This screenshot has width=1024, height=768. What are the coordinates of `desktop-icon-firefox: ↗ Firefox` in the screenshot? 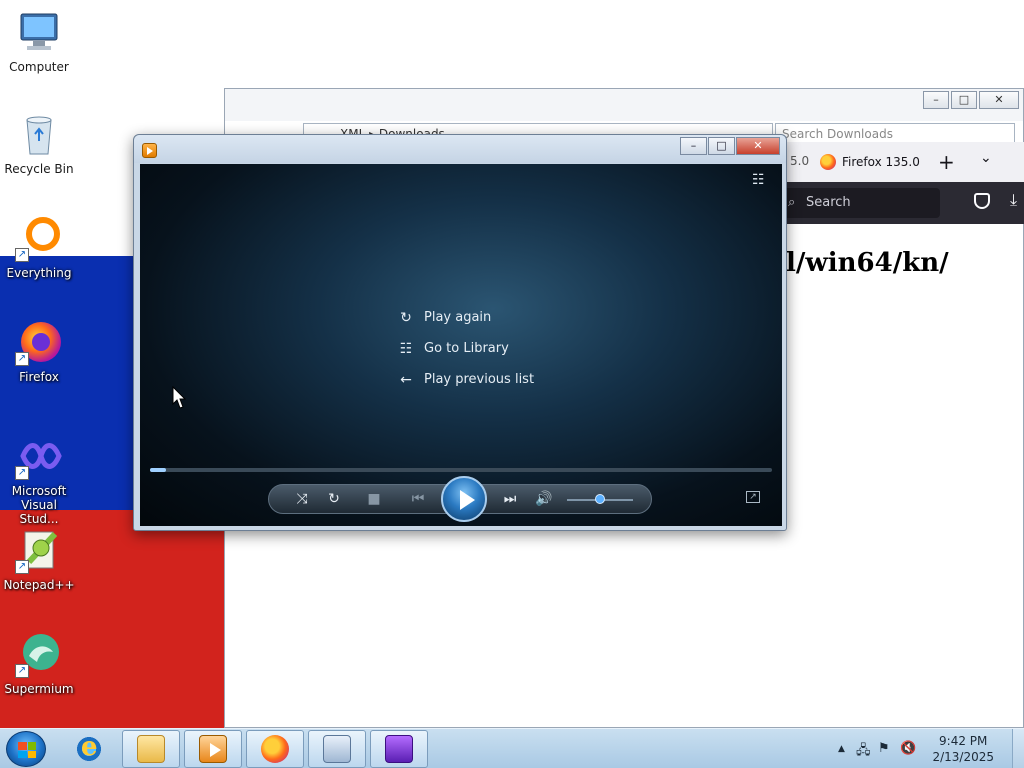 It's located at (39, 363).